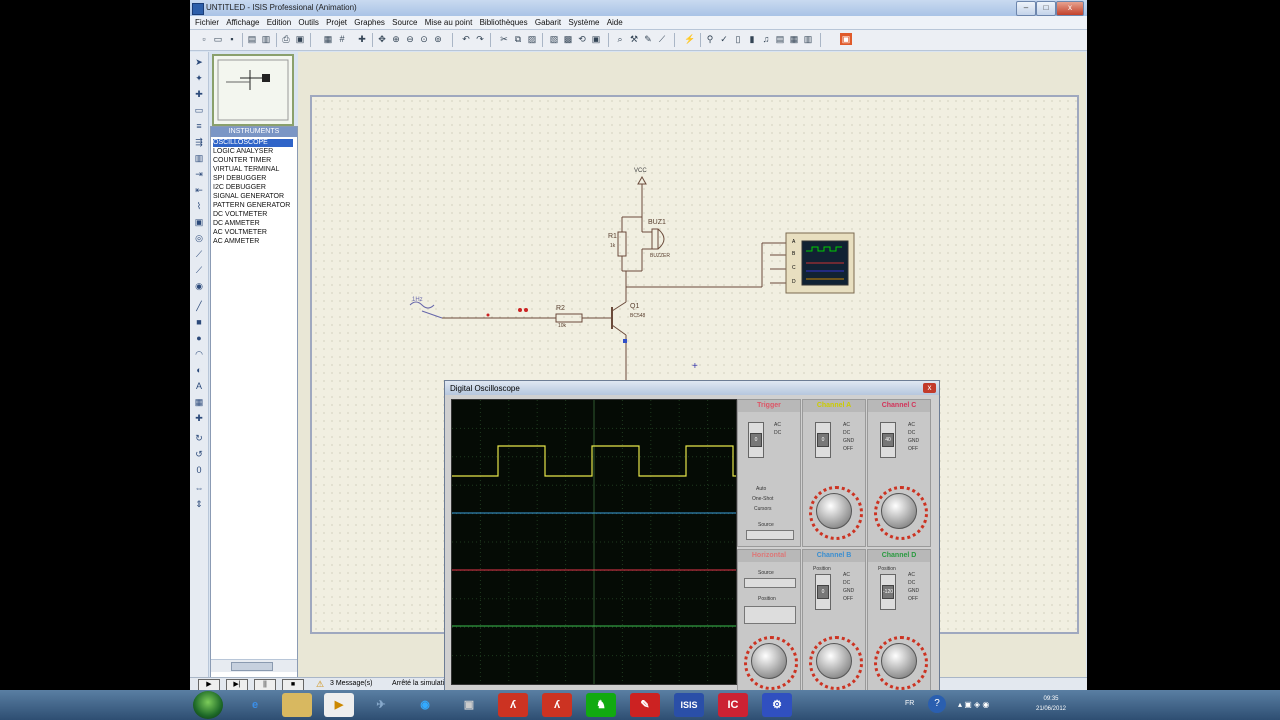  I want to click on tray-icons: ▴ ▣ ◈ ◉, so click(973, 704).